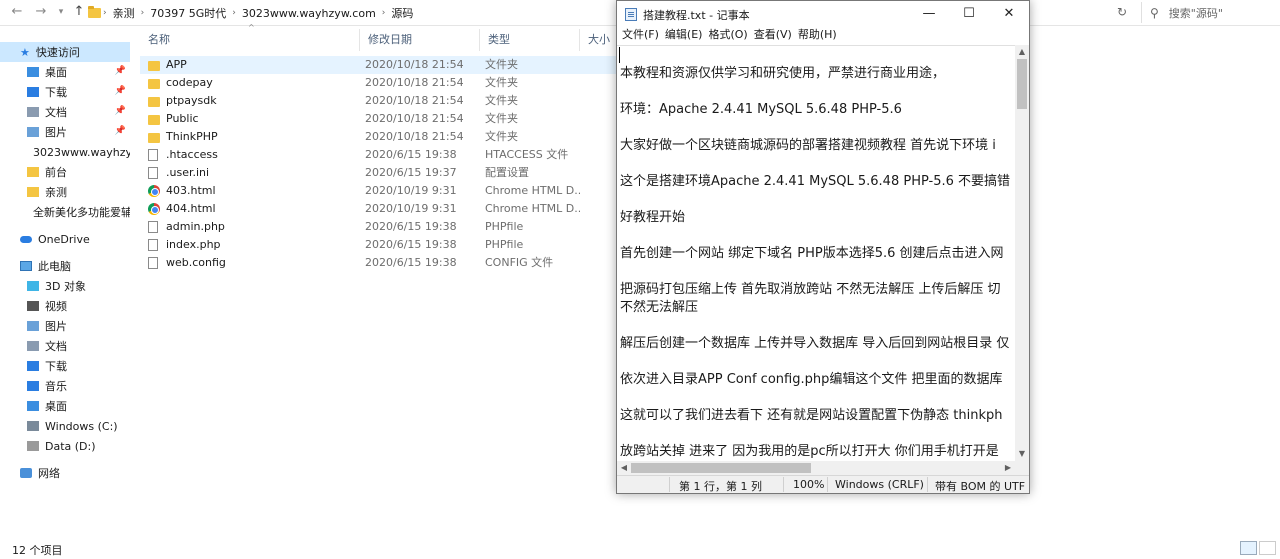  I want to click on nav-pc-item: 图片, so click(78, 326).